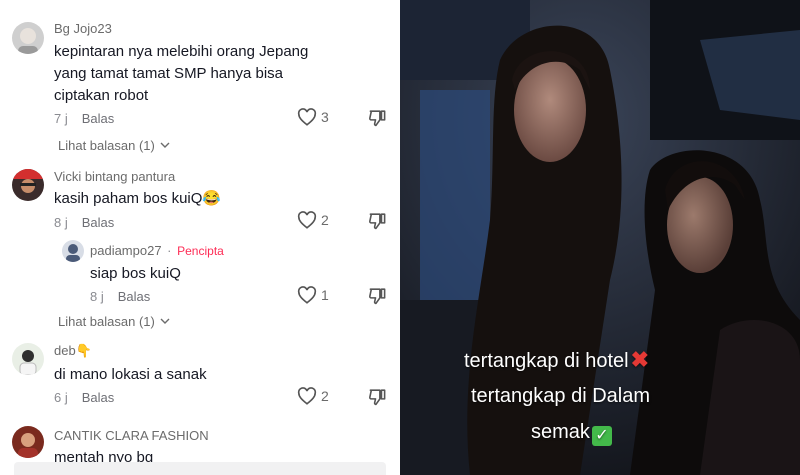 This screenshot has width=800, height=475. I want to click on like-count: 3, so click(325, 117).